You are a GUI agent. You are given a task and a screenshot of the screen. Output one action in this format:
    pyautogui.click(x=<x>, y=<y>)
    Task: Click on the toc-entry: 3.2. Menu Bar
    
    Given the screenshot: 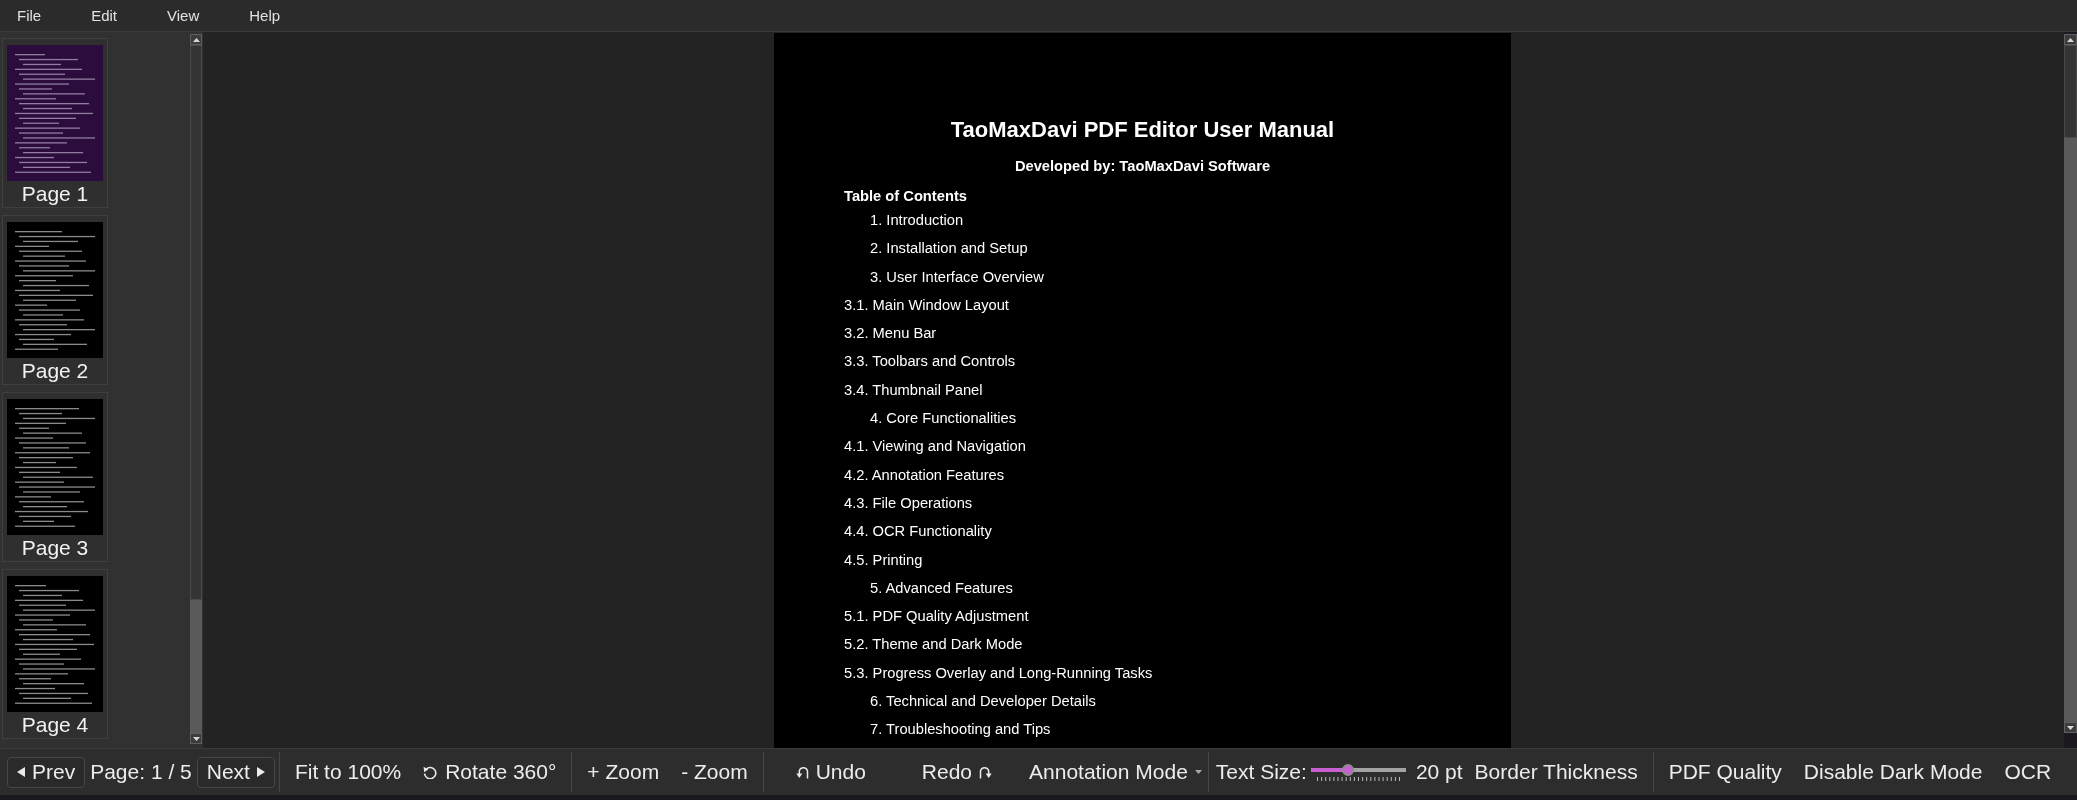 What is the action you would take?
    pyautogui.click(x=890, y=334)
    